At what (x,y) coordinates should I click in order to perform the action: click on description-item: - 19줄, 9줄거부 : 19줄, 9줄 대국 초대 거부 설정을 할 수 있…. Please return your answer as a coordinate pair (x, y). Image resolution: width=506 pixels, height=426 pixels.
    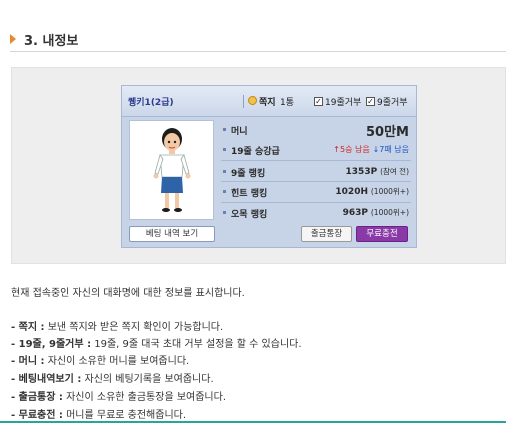
    Looking at the image, I should click on (256, 342).